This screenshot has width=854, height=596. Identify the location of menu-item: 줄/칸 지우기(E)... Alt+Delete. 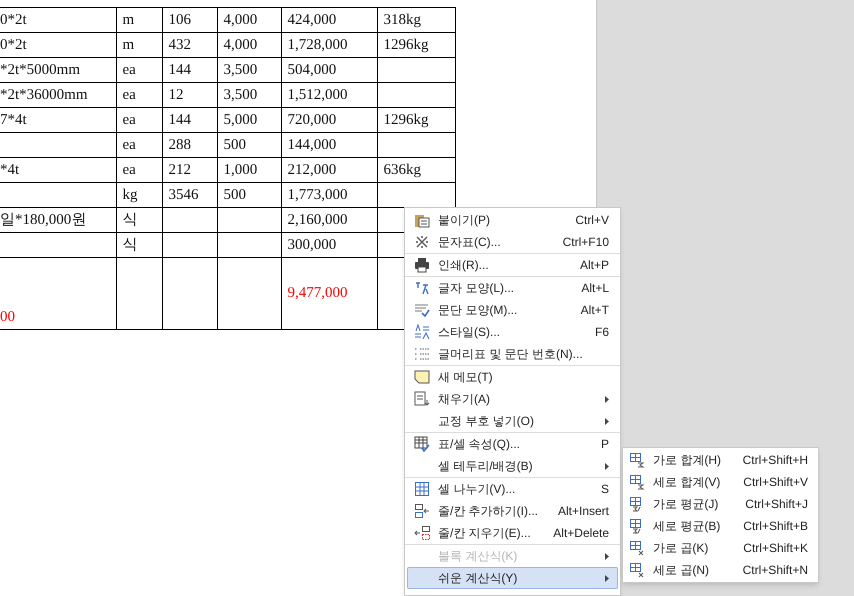
(512, 533).